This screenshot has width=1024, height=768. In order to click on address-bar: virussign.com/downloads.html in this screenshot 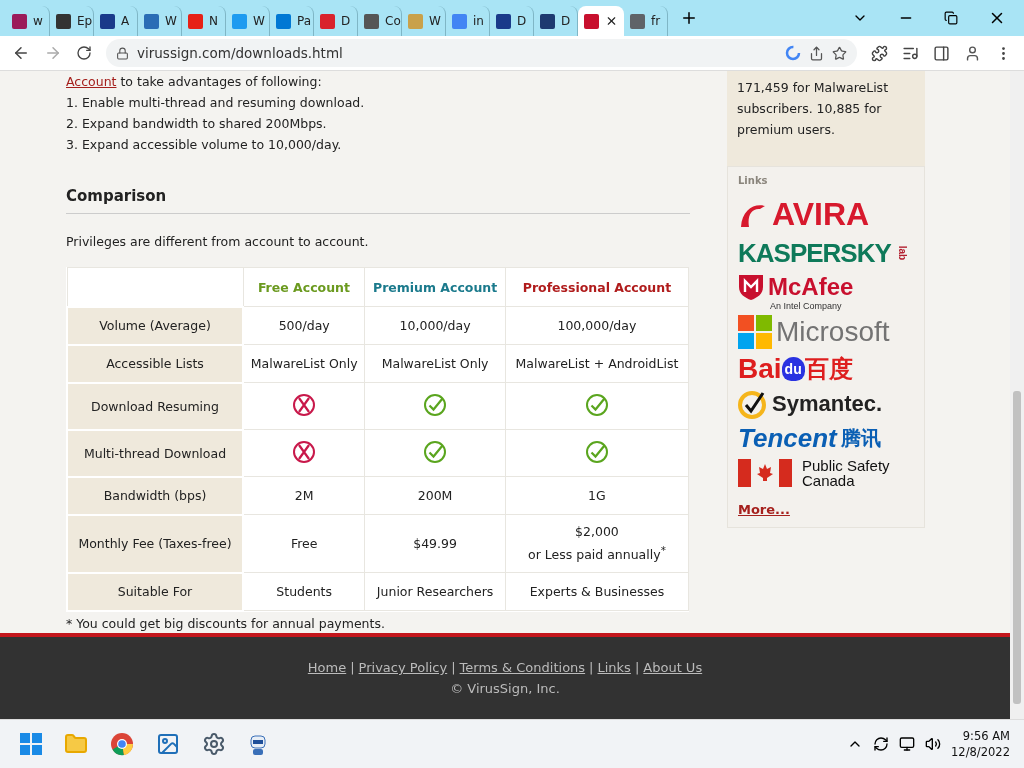, I will do `click(481, 53)`.